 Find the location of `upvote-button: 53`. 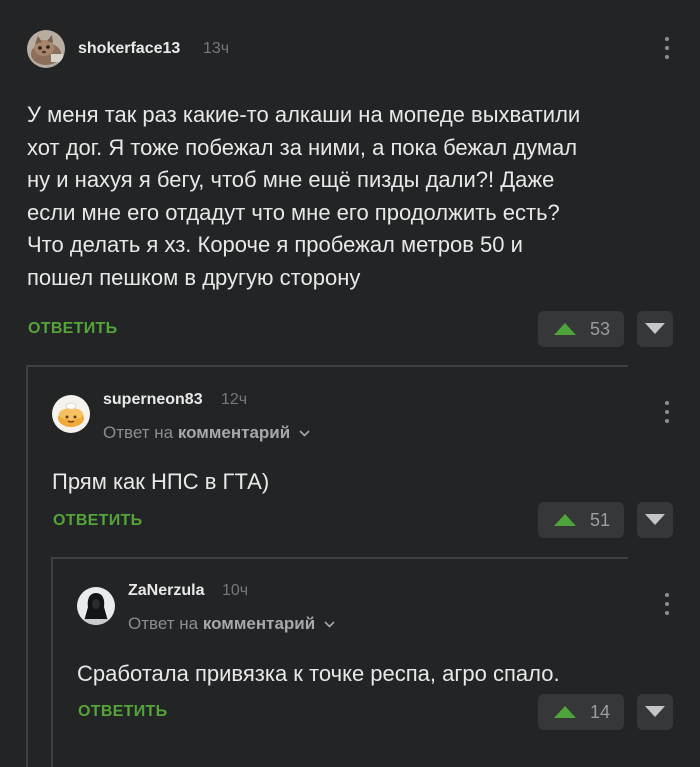

upvote-button: 53 is located at coordinates (581, 329).